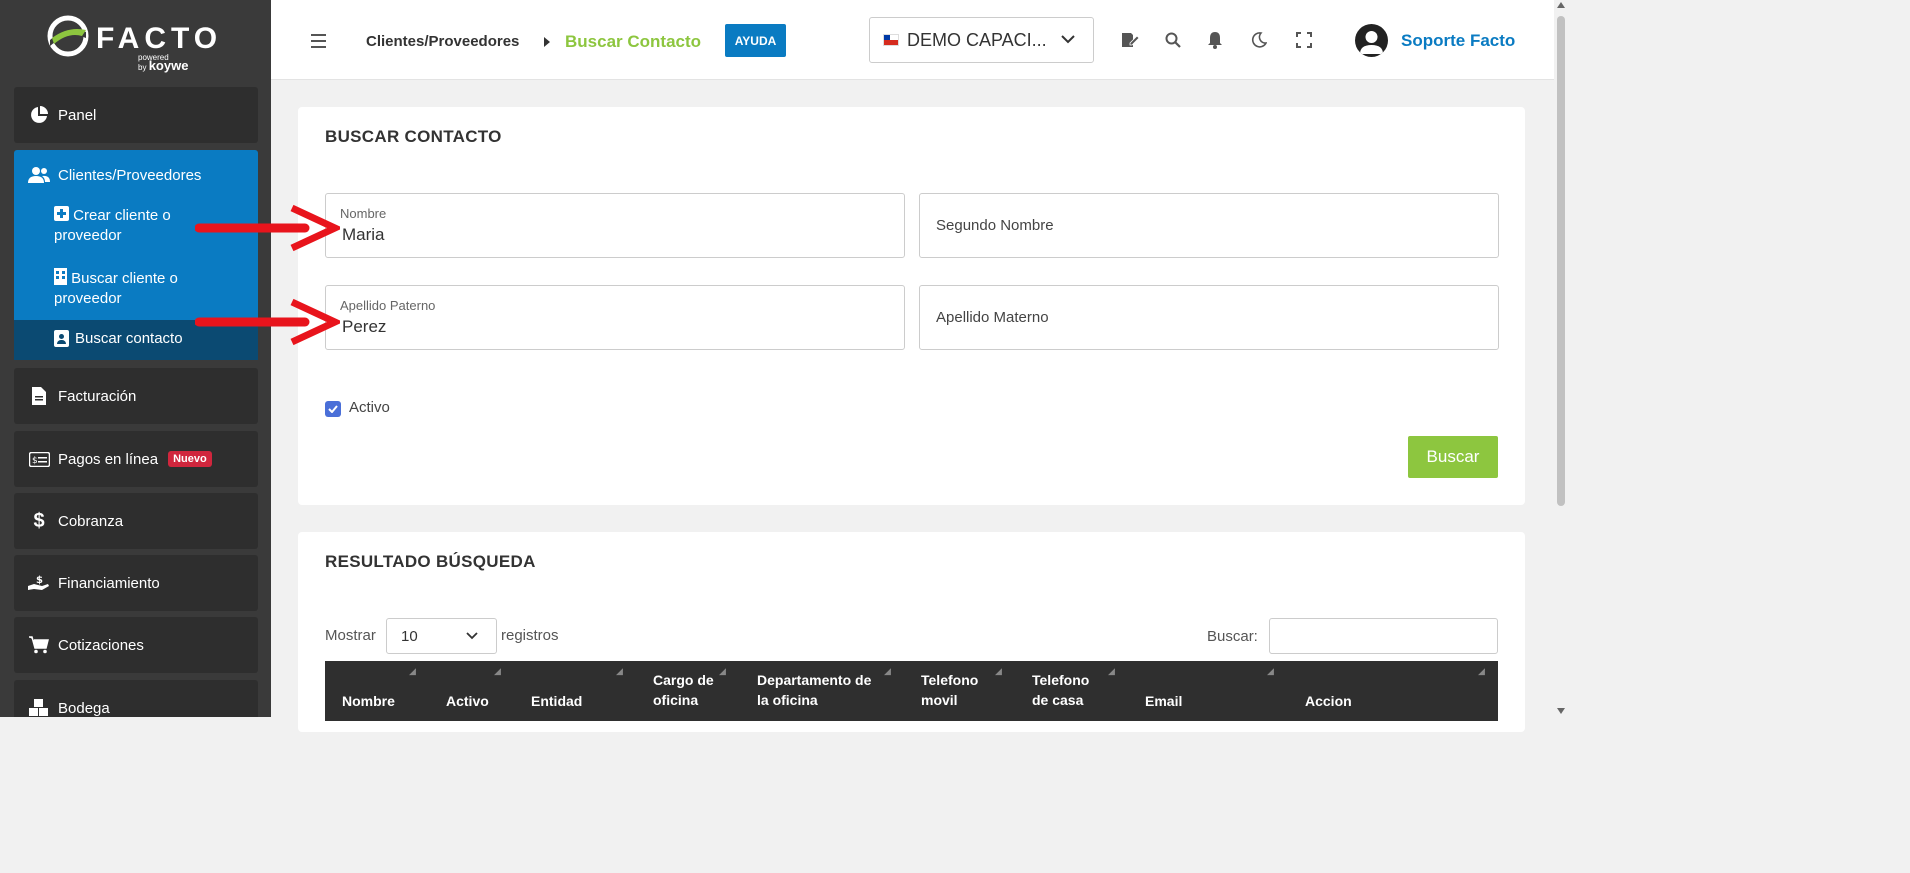 The image size is (1910, 873). Describe the element at coordinates (364, 326) in the screenshot. I see `apellido-paterno-value: Perez` at that location.